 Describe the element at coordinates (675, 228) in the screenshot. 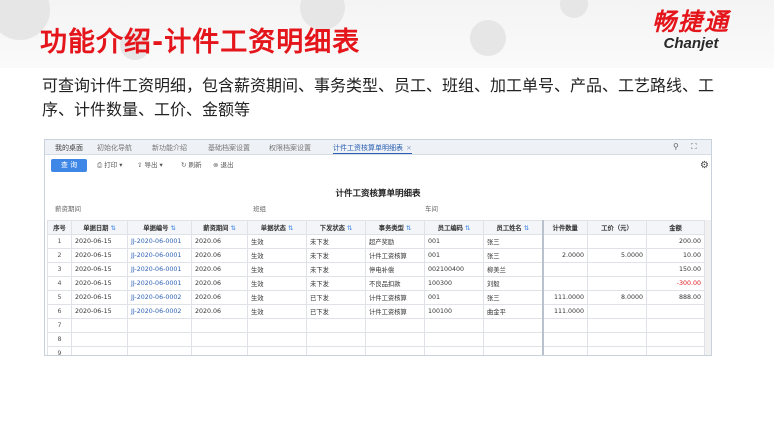

I see `column-header-label: 金额` at that location.